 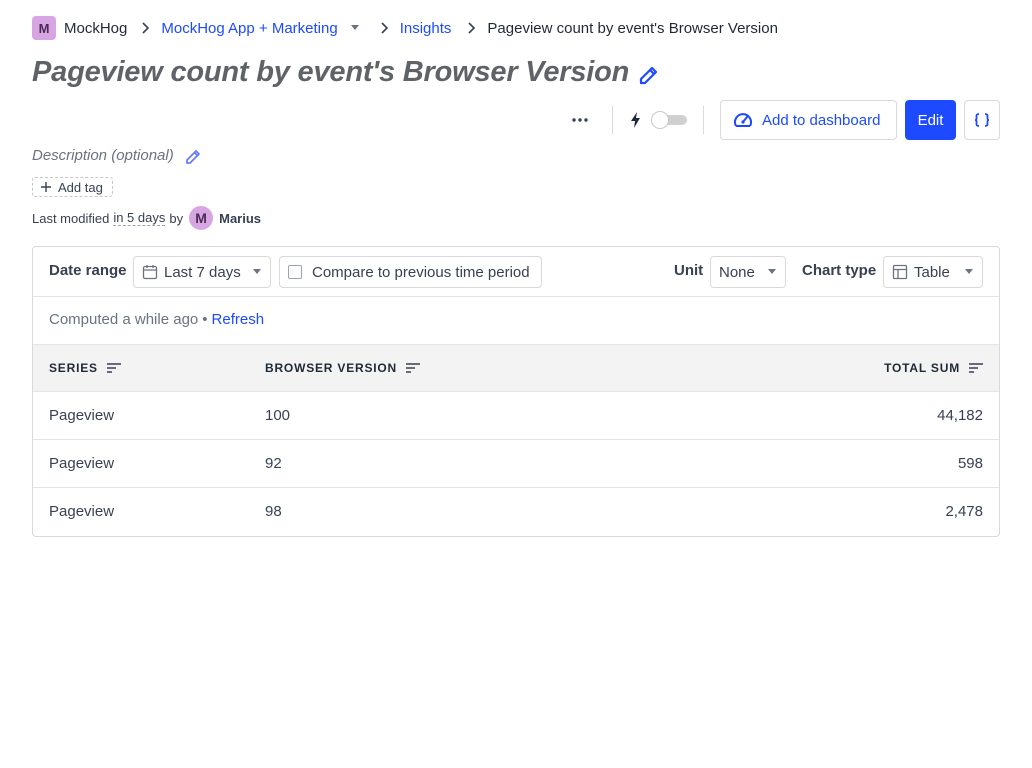 I want to click on unit-select: None, so click(x=748, y=272).